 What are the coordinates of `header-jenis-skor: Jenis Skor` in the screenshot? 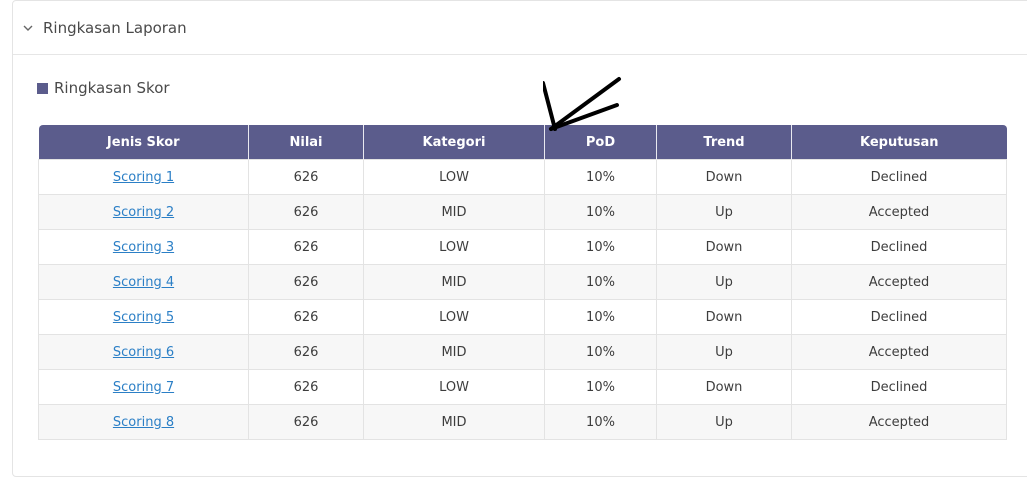 It's located at (143, 142).